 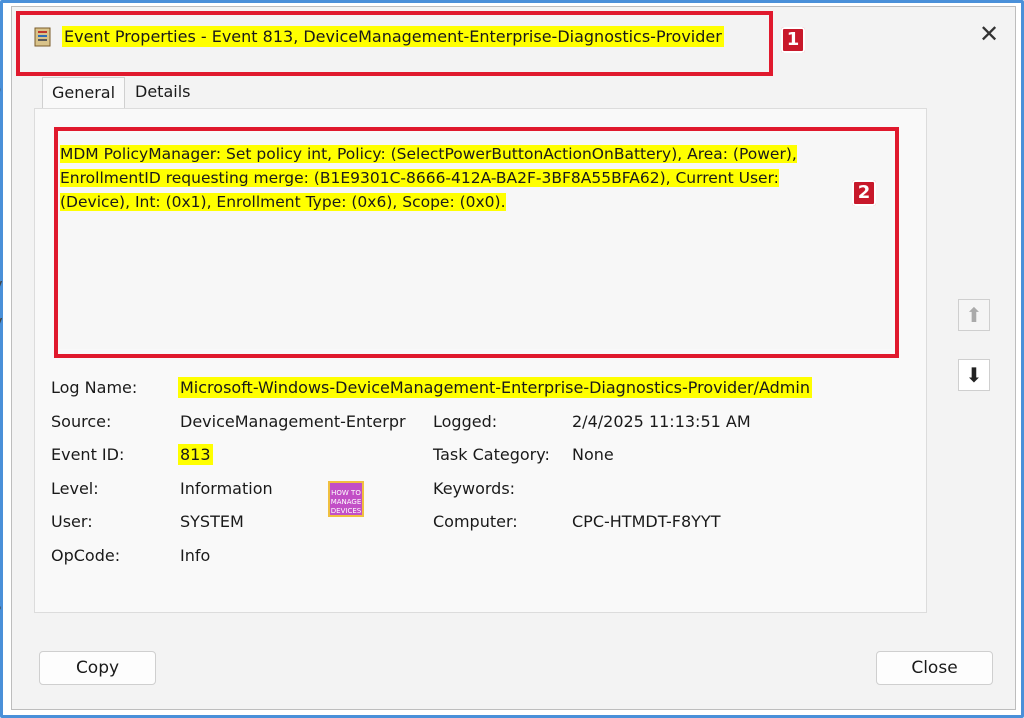 I want to click on event-id-label: Event ID:, so click(x=88, y=454).